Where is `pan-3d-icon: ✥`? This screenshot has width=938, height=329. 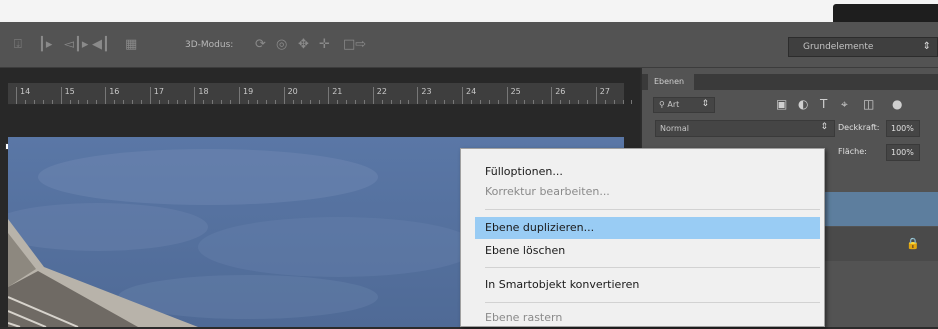 pan-3d-icon: ✥ is located at coordinates (303, 45).